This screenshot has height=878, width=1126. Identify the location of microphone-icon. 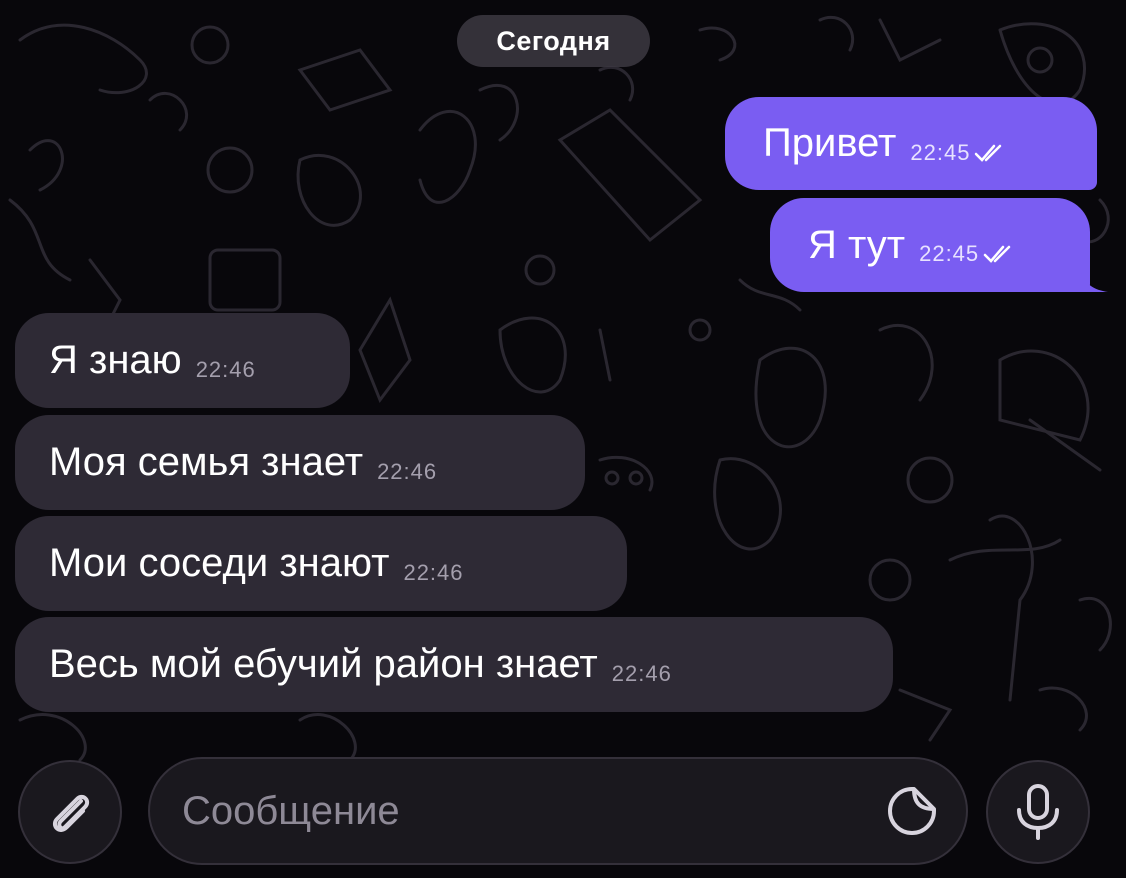
(1038, 812).